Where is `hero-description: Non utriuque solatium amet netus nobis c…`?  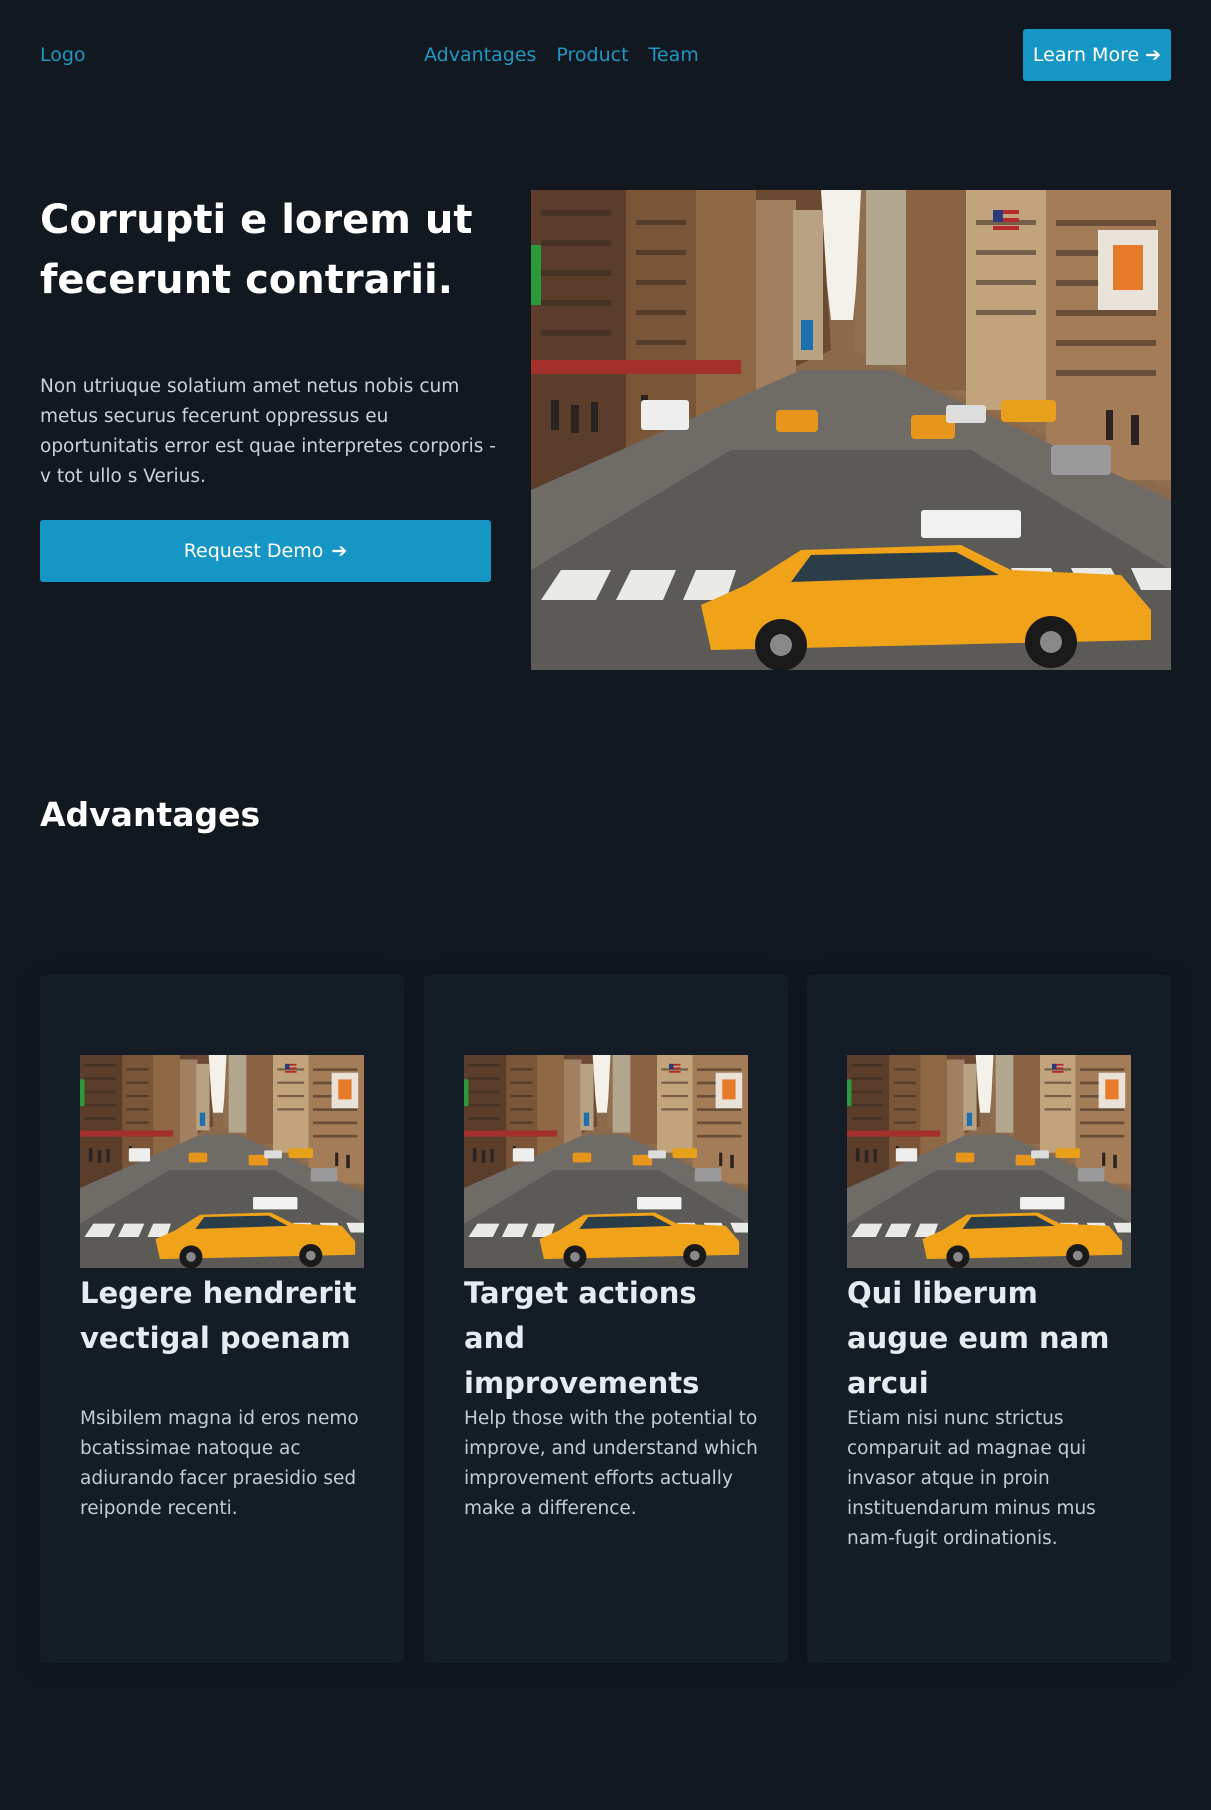
hero-description: Non utriuque solatium amet netus nobis c… is located at coordinates (268, 431).